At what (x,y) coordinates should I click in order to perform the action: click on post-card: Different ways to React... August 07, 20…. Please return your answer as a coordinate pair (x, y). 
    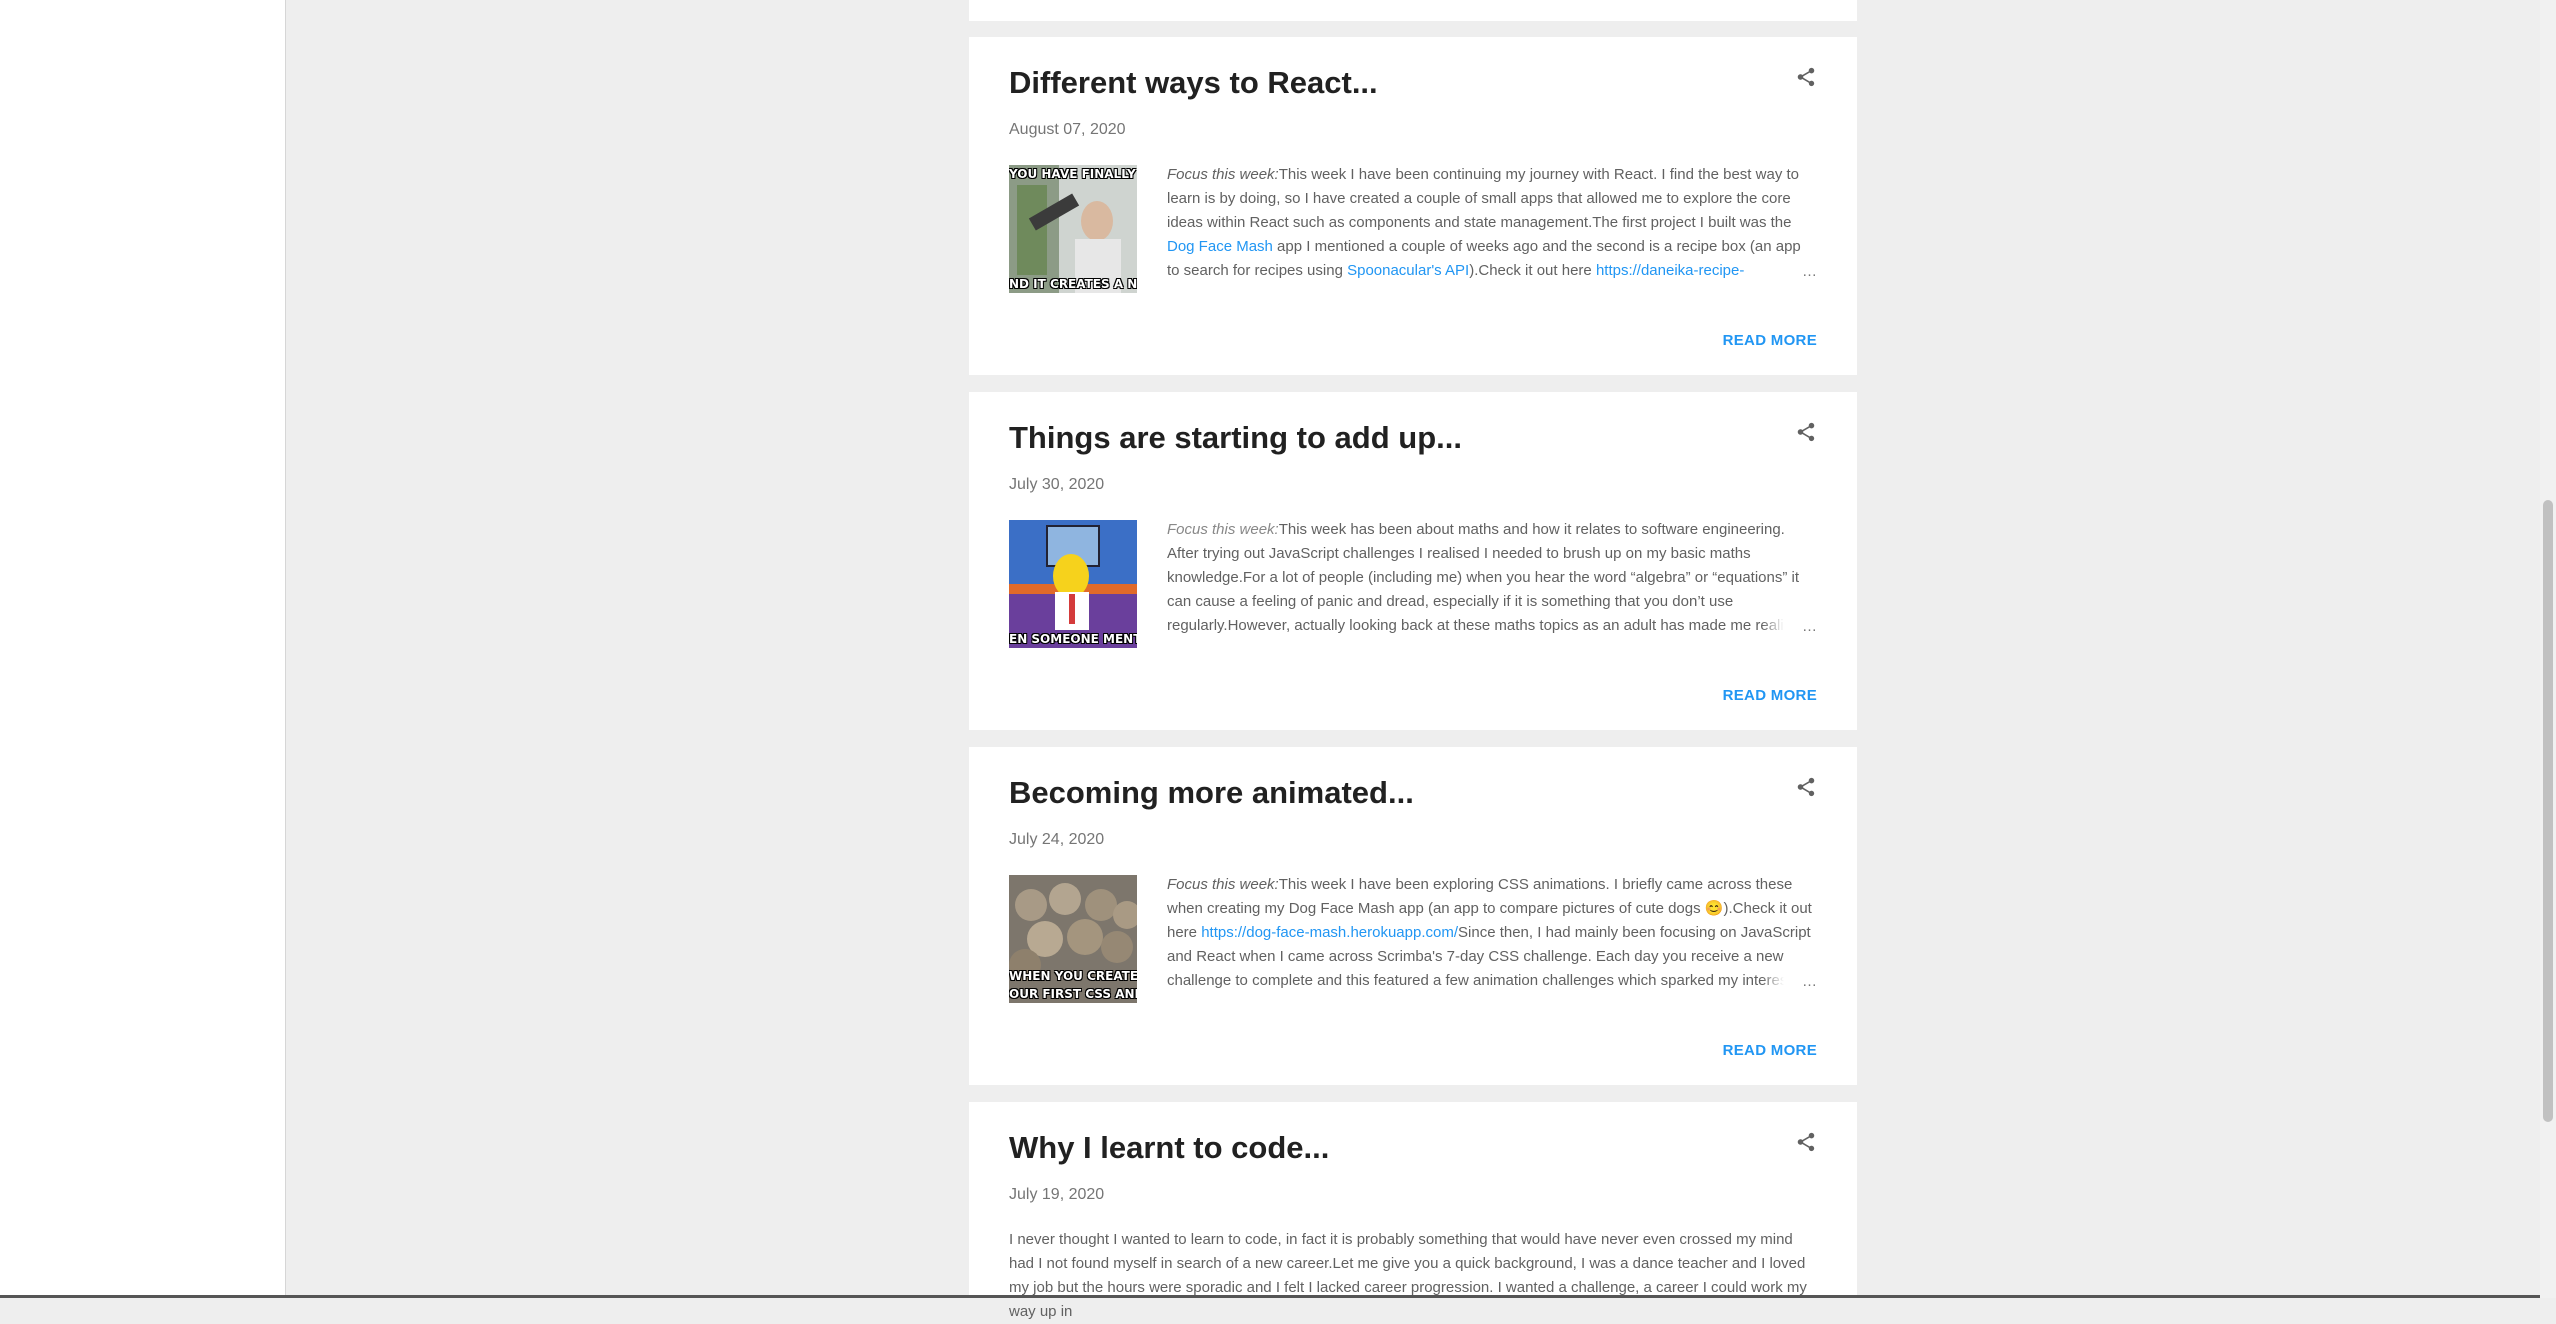
    Looking at the image, I should click on (1413, 206).